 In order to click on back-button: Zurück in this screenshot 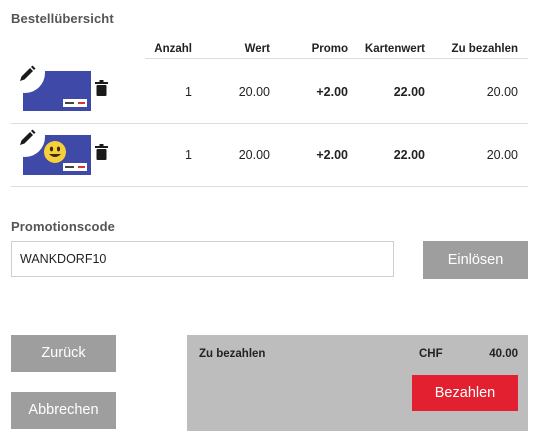, I will do `click(63, 353)`.